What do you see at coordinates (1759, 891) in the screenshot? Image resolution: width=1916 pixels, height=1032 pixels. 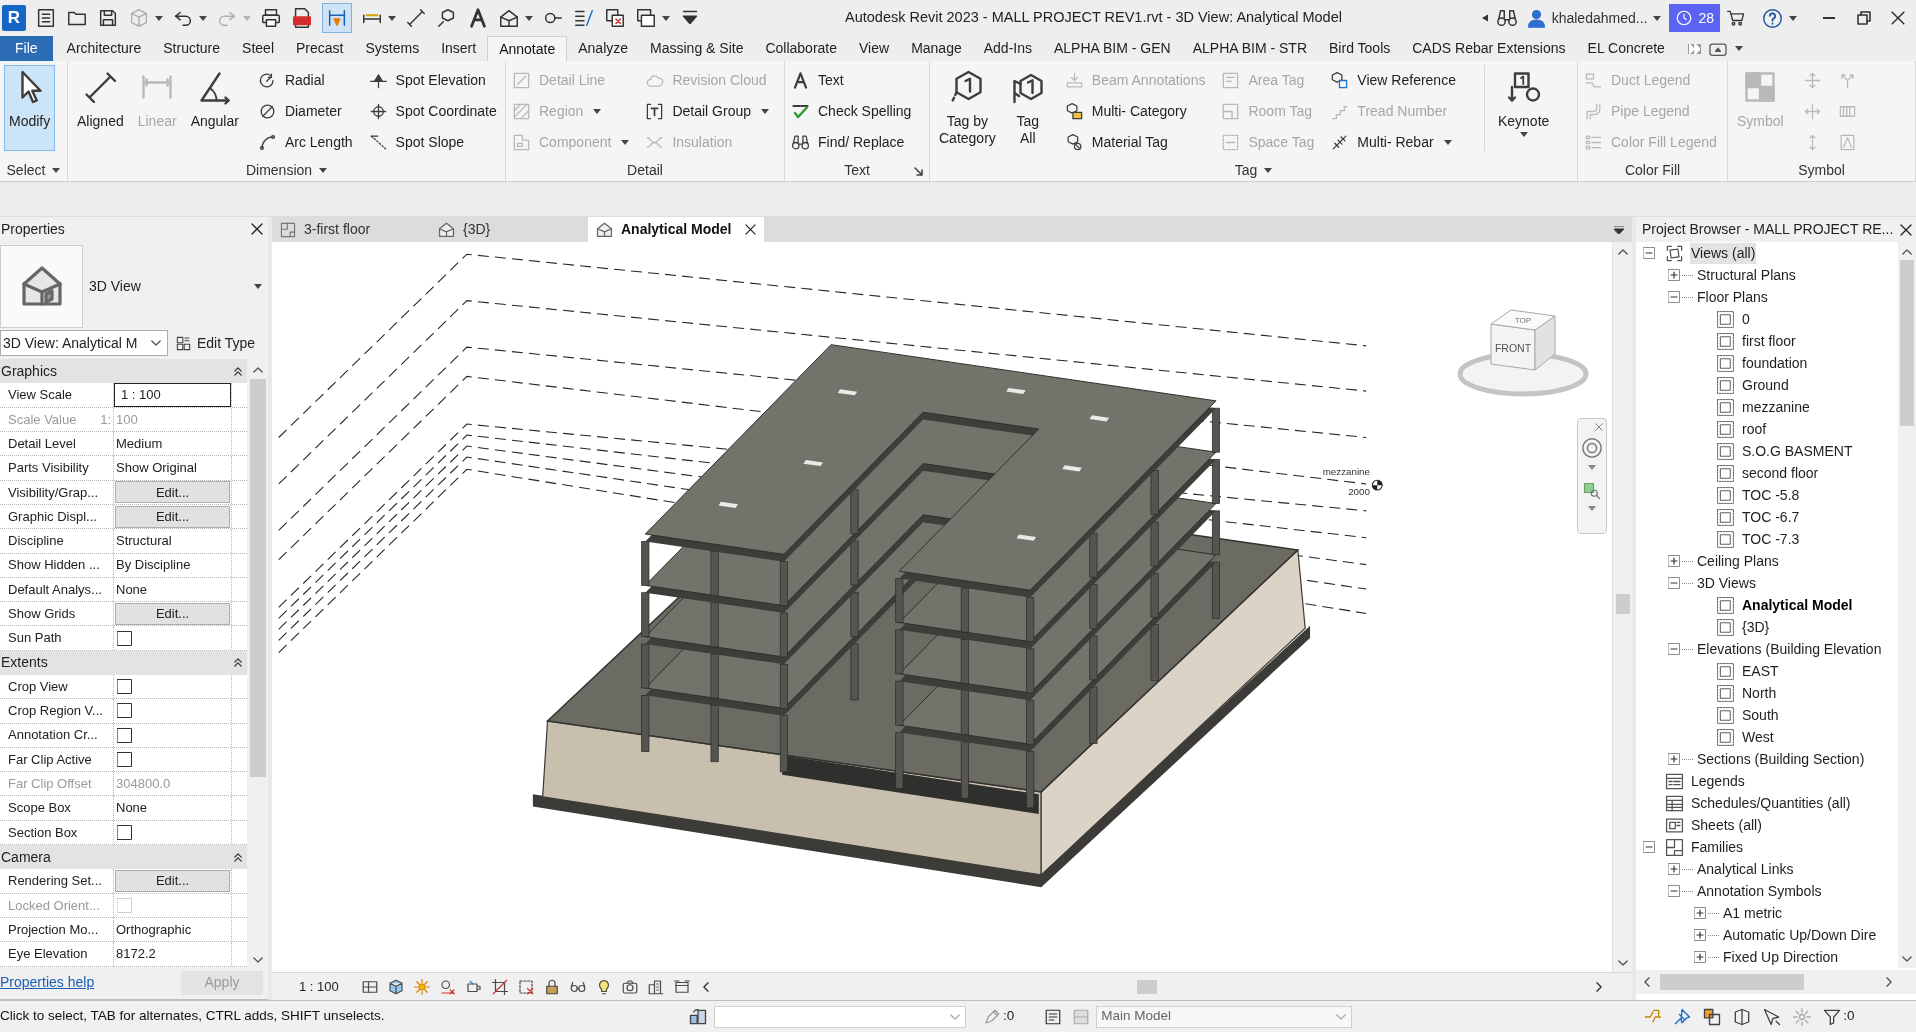 I see `tree-item: Annotation Symbols` at bounding box center [1759, 891].